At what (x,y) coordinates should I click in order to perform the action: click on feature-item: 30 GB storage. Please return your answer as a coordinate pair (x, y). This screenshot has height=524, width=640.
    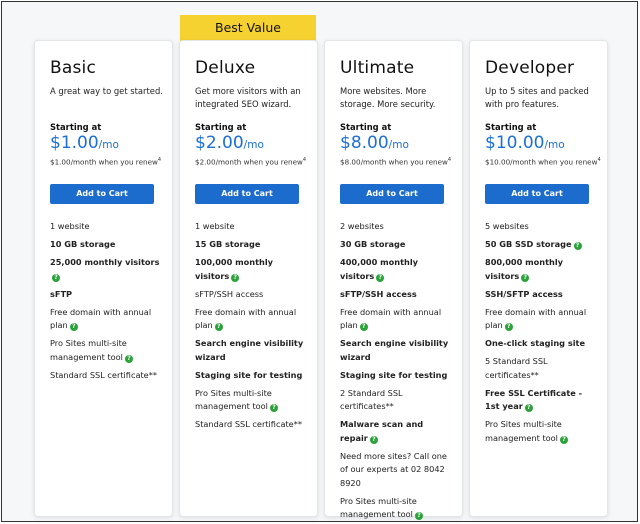
    Looking at the image, I should click on (401, 245).